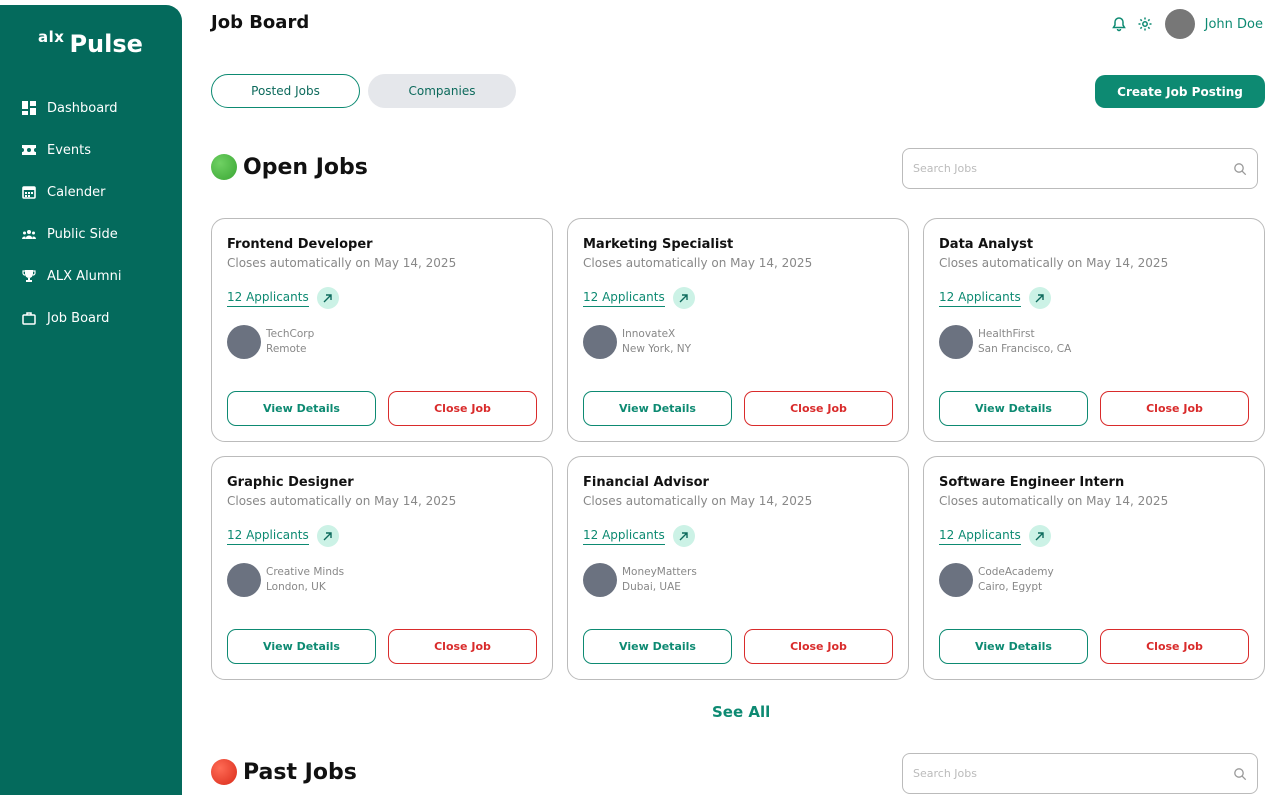 The height and width of the screenshot is (795, 1280). I want to click on sidebar-item-events: Events, so click(71, 150).